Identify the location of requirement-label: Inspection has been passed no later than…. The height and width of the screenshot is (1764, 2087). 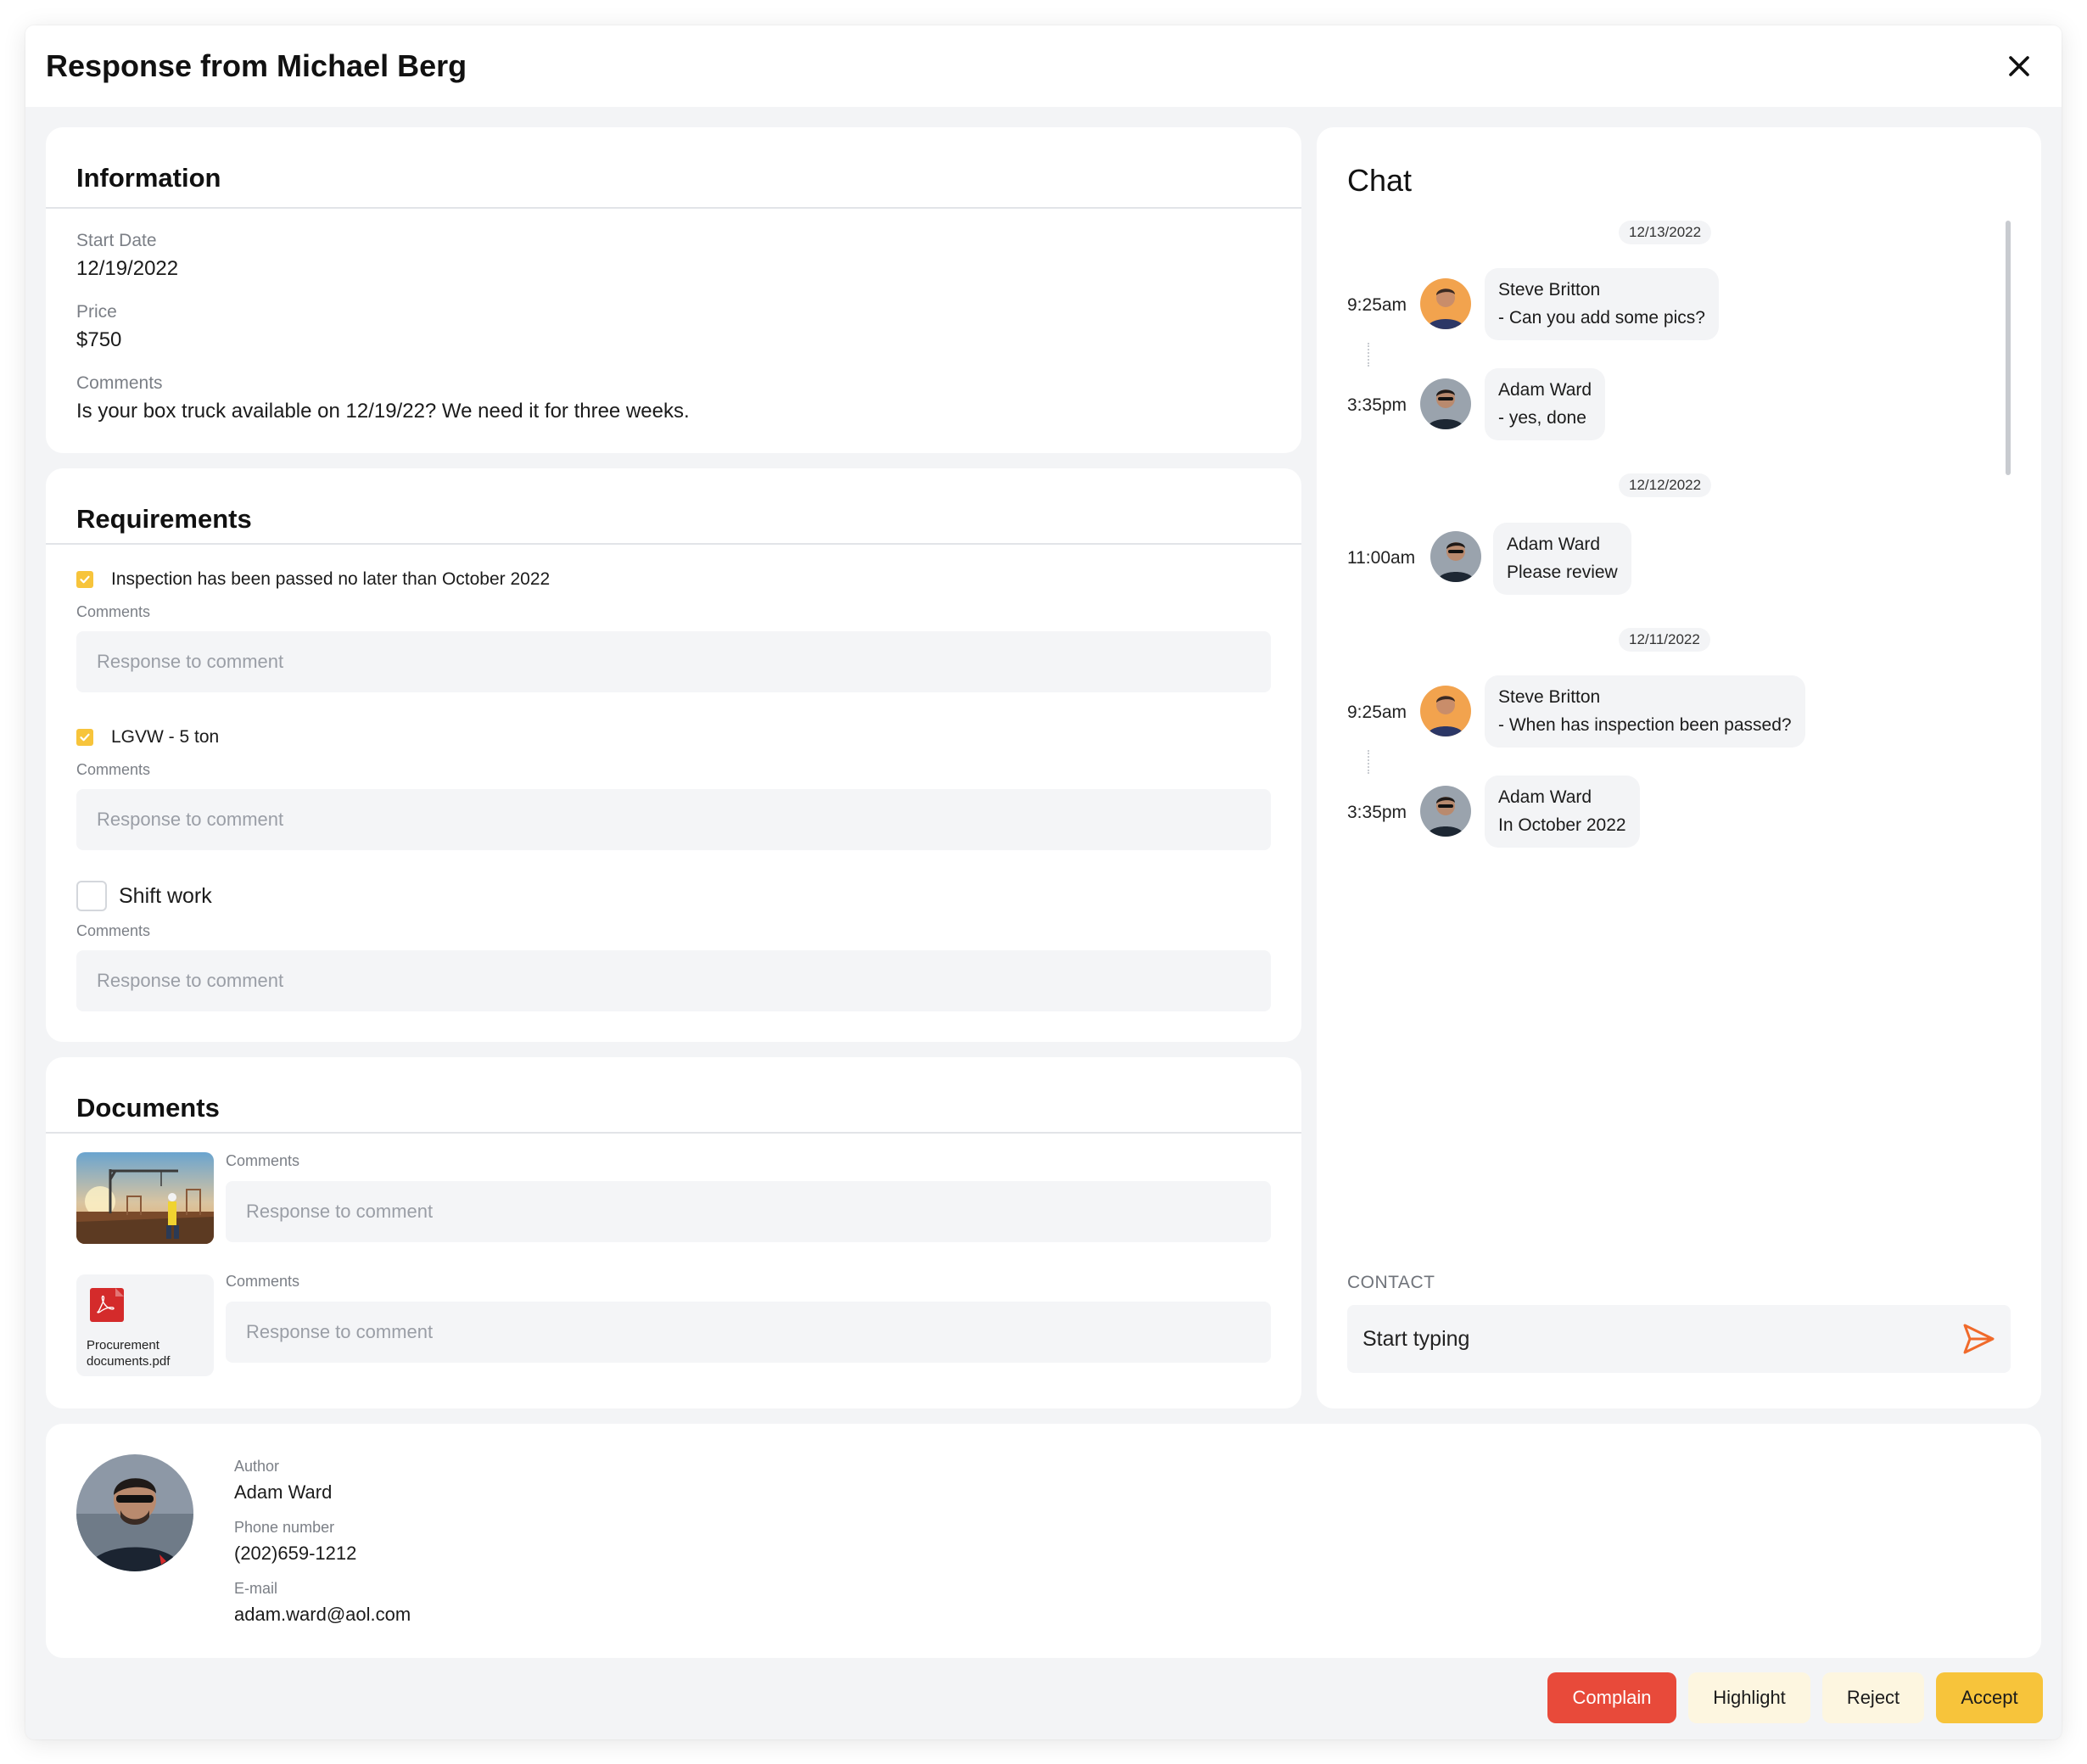
(331, 579).